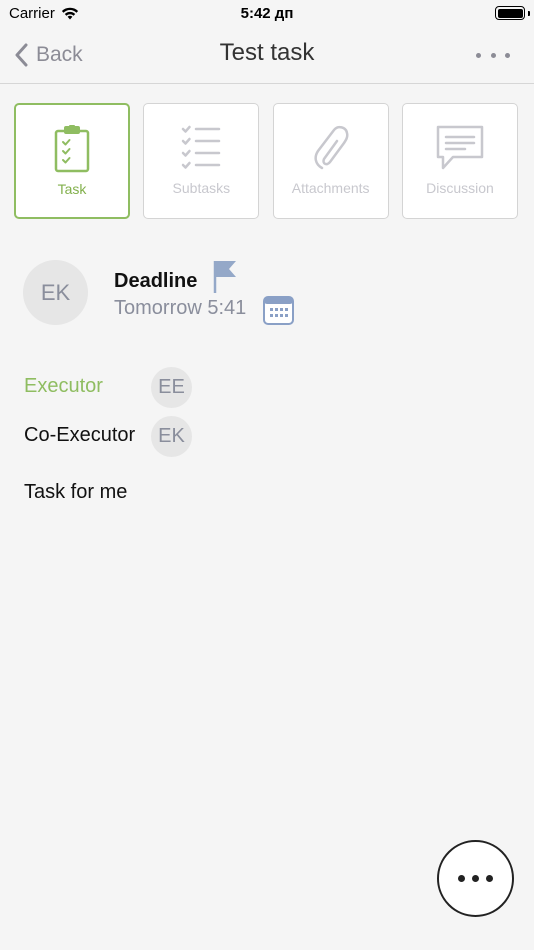  I want to click on paperclip-icon, so click(331, 147).